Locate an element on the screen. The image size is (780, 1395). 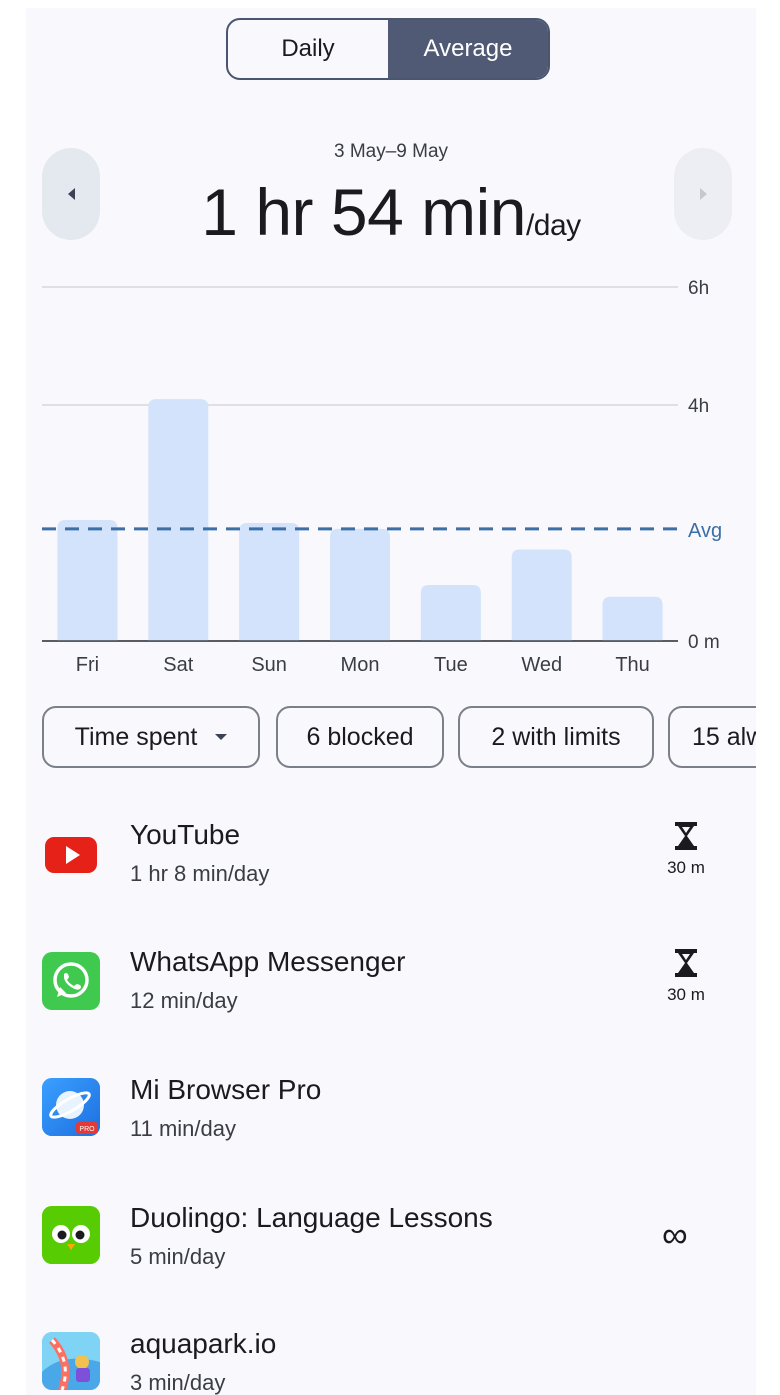
bar-fri is located at coordinates (87, 580).